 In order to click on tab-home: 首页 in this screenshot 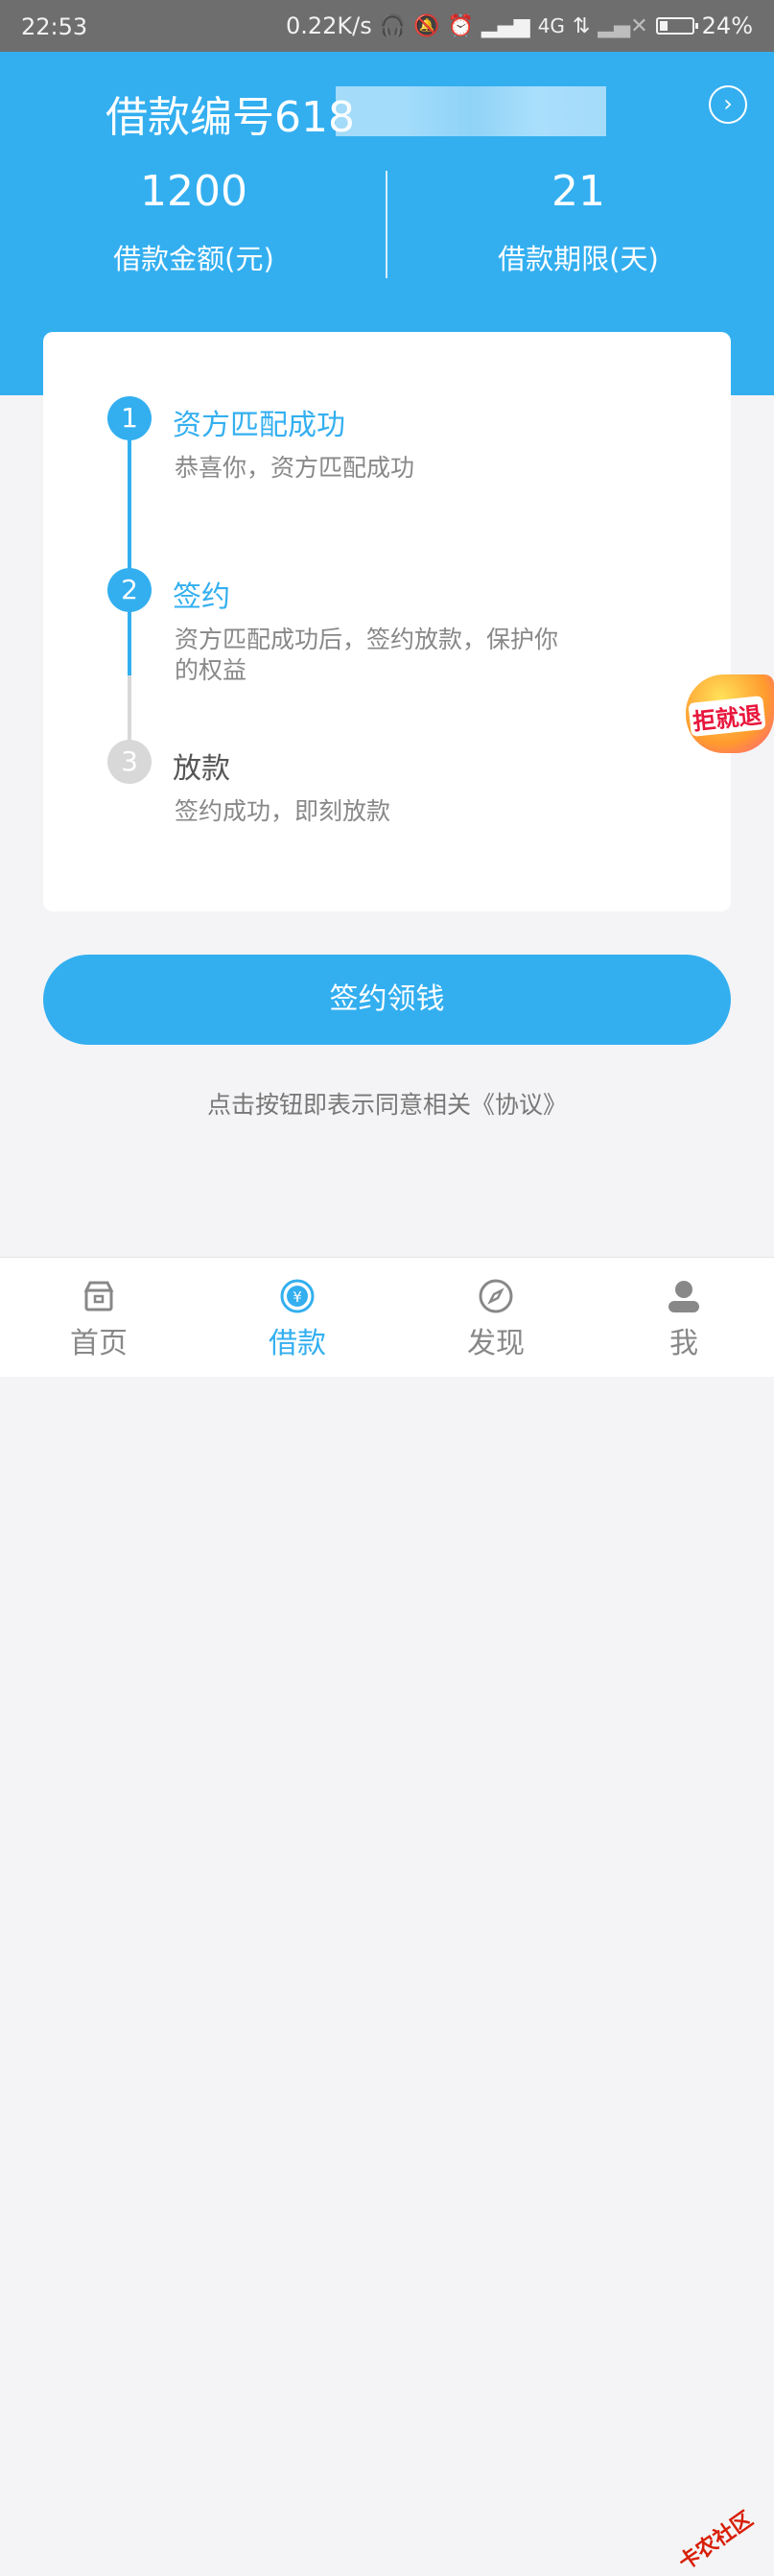, I will do `click(99, 1309)`.